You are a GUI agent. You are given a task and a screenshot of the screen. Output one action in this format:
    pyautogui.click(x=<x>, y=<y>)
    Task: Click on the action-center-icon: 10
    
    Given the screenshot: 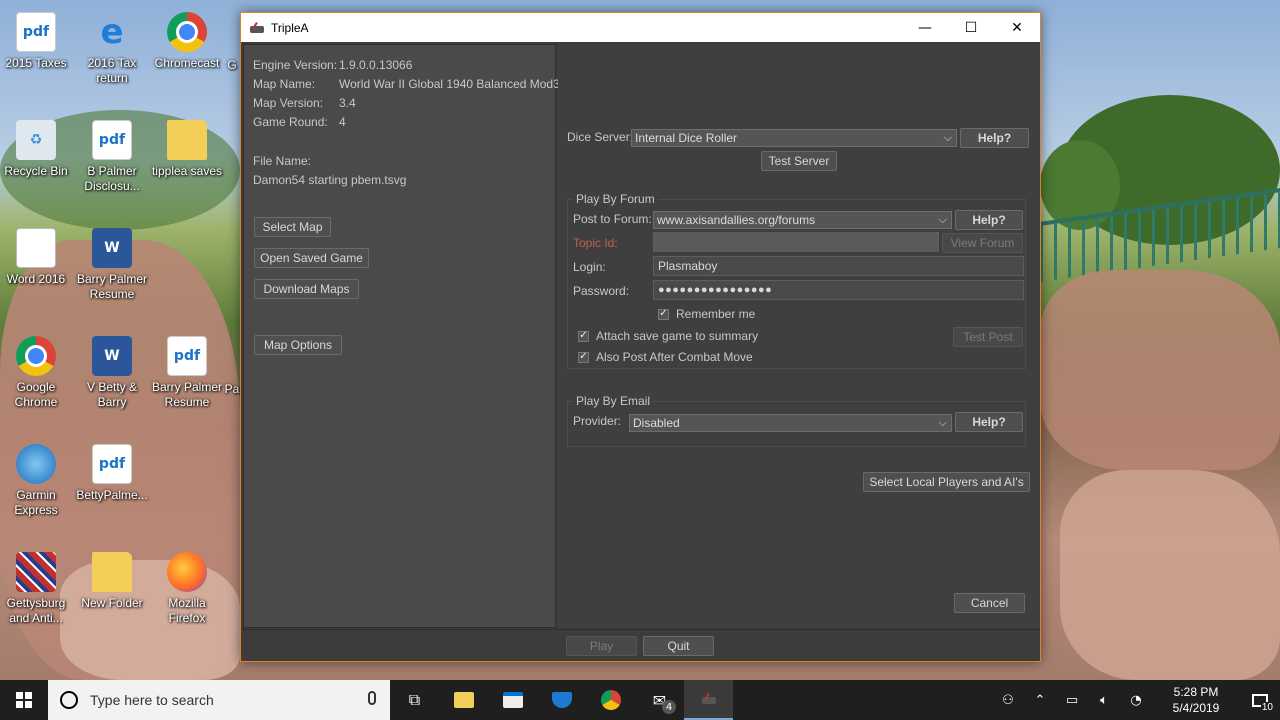 What is the action you would take?
    pyautogui.click(x=1260, y=700)
    